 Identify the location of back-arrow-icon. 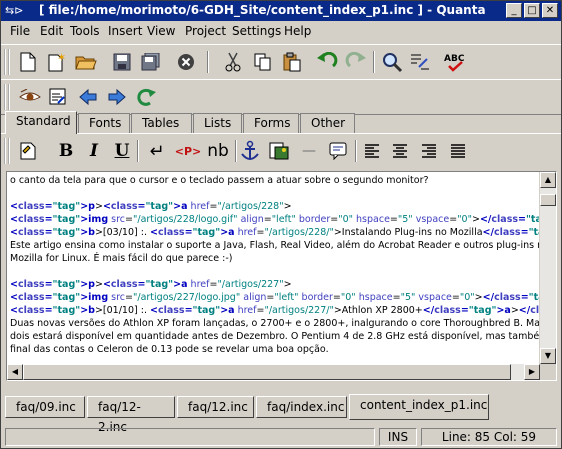
(88, 97).